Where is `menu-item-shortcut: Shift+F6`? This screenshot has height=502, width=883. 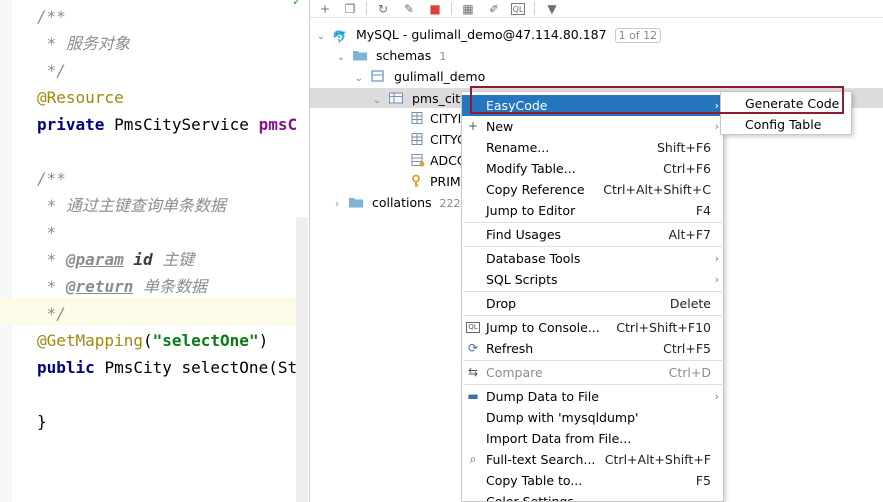
menu-item-shortcut: Shift+F6 is located at coordinates (683, 147).